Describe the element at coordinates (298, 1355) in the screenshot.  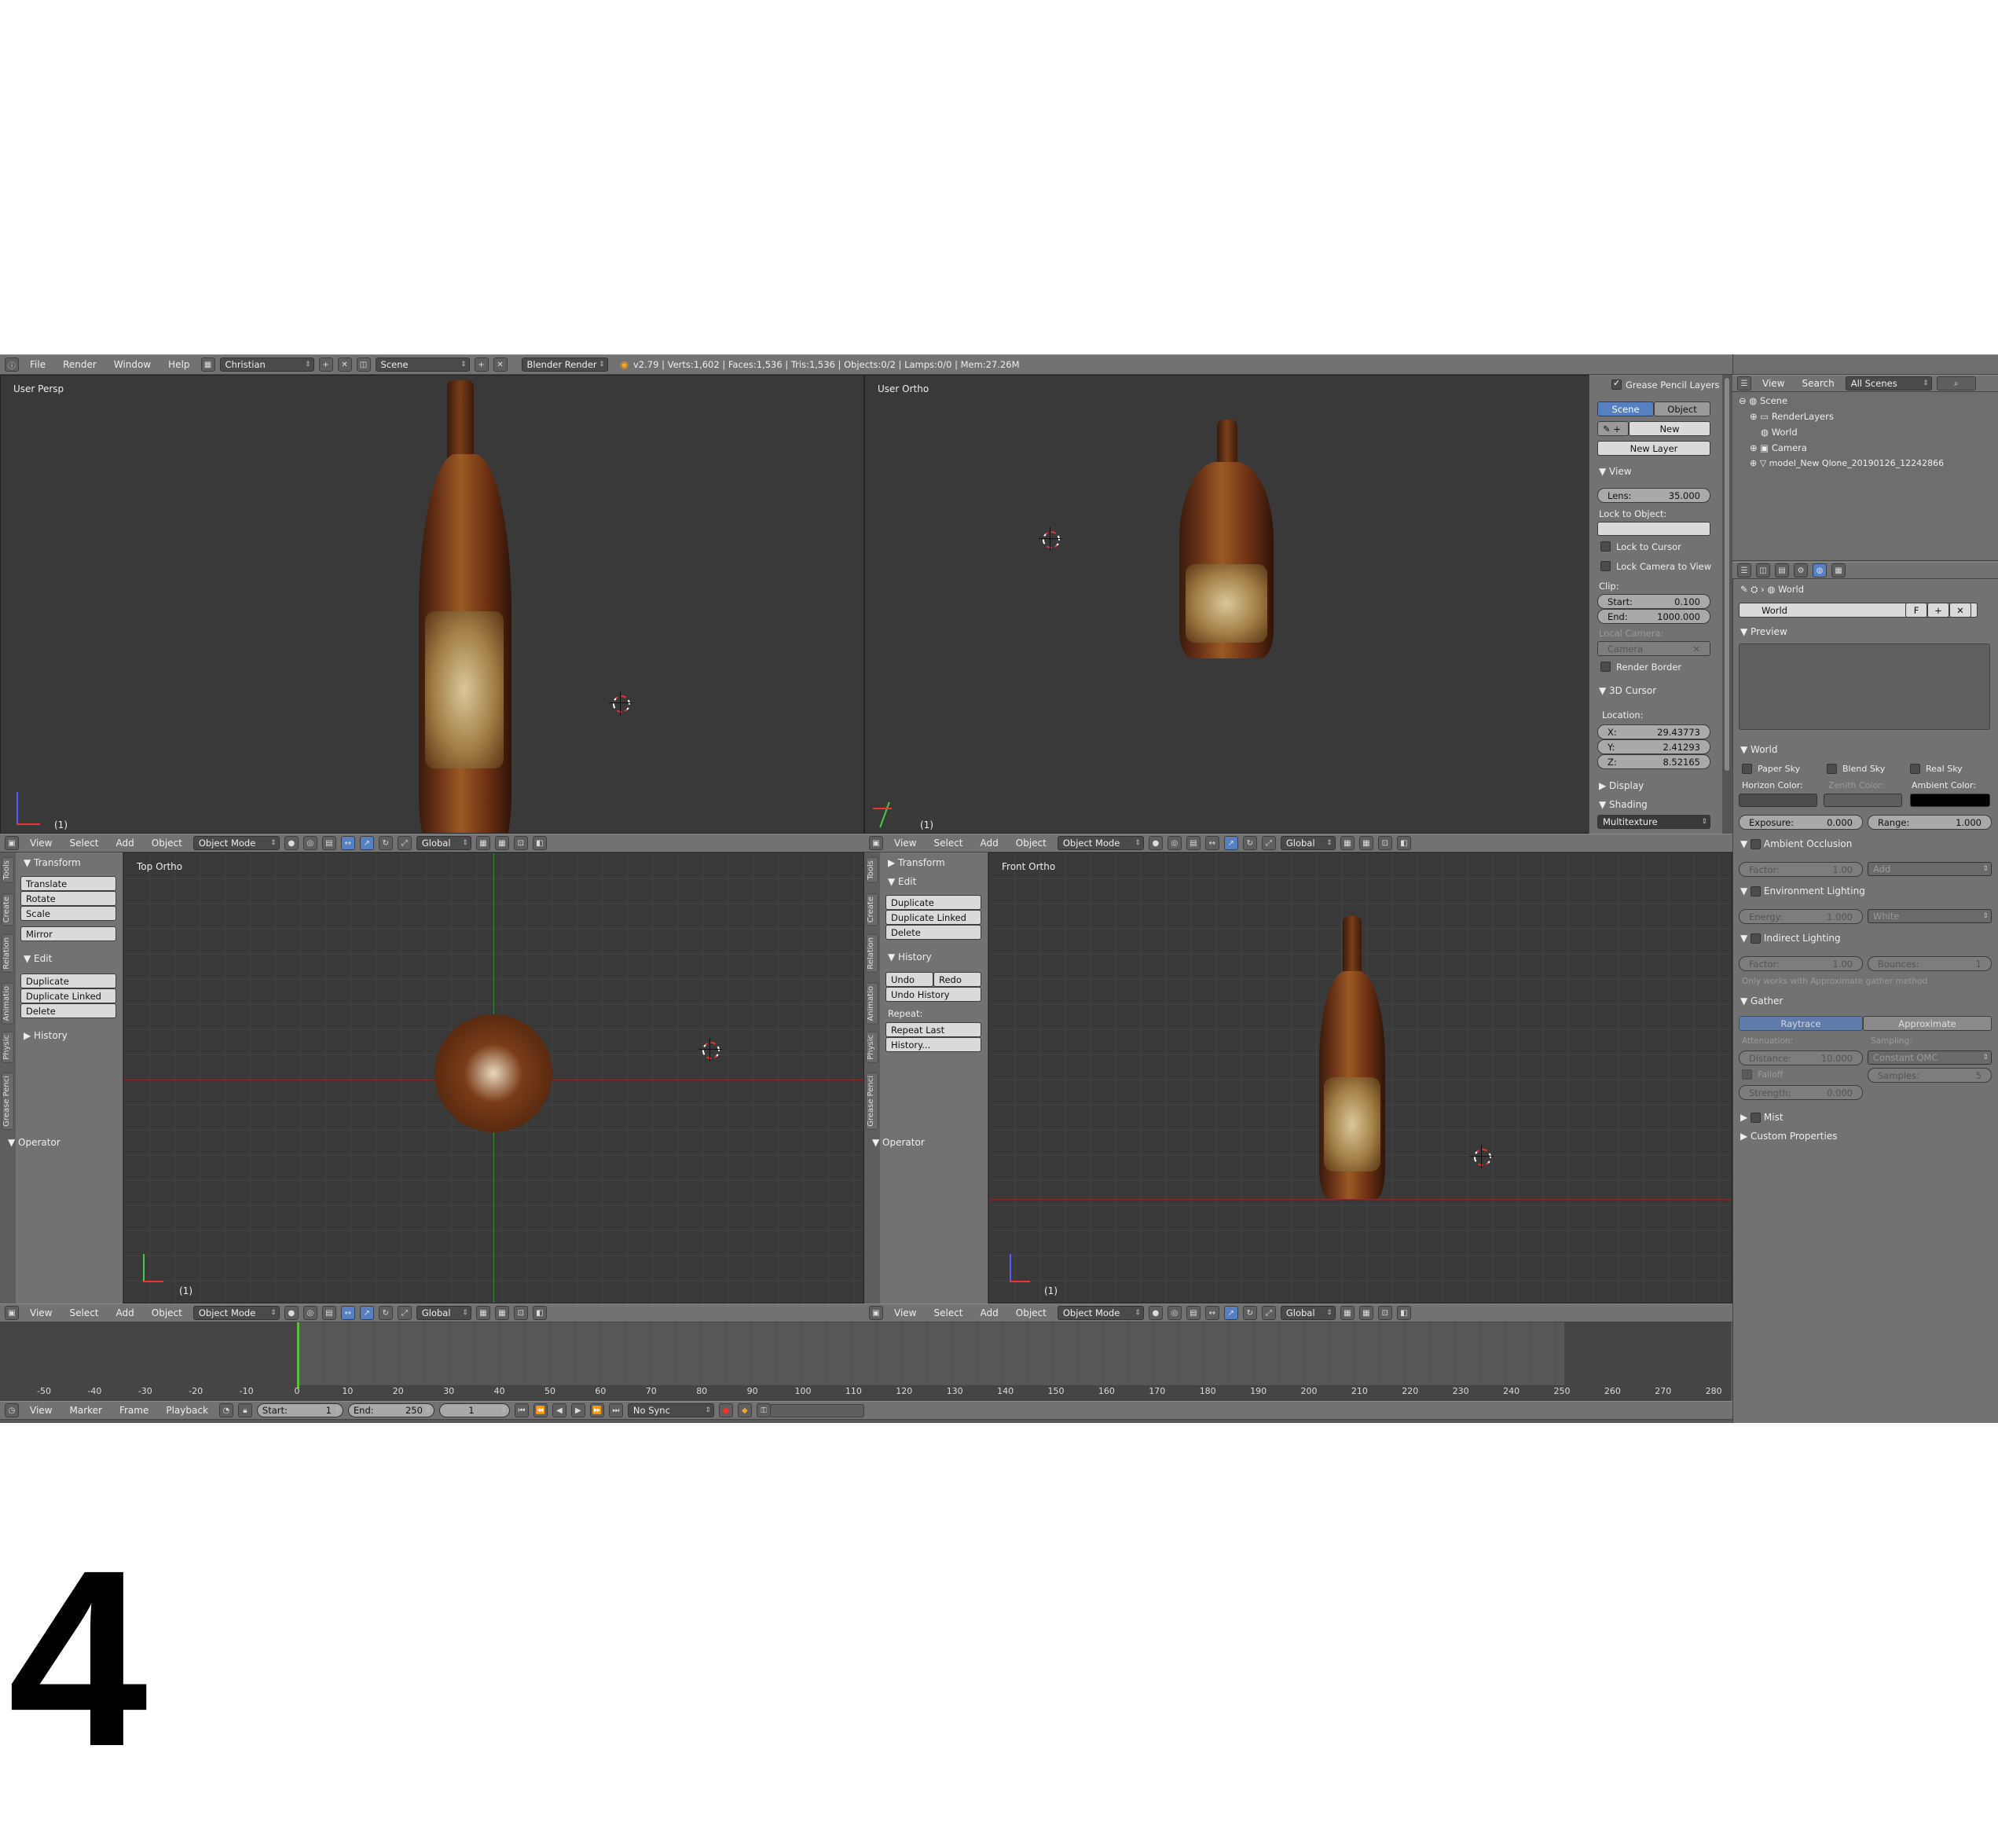
I see `current-frame-line` at that location.